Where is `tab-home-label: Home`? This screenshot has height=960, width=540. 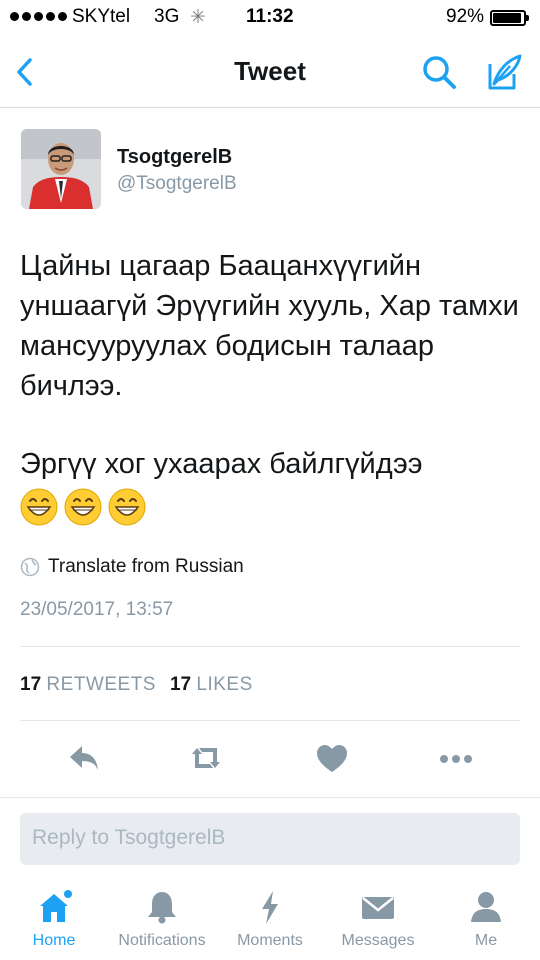 tab-home-label: Home is located at coordinates (54, 940).